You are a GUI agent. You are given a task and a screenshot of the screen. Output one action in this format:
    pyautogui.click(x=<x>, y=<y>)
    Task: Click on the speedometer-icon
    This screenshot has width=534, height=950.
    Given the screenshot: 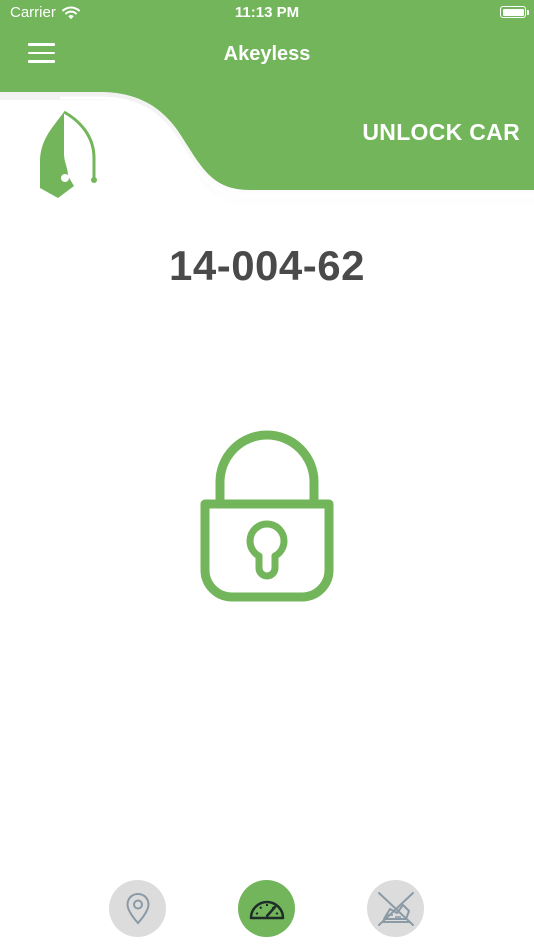 What is the action you would take?
    pyautogui.click(x=266, y=909)
    